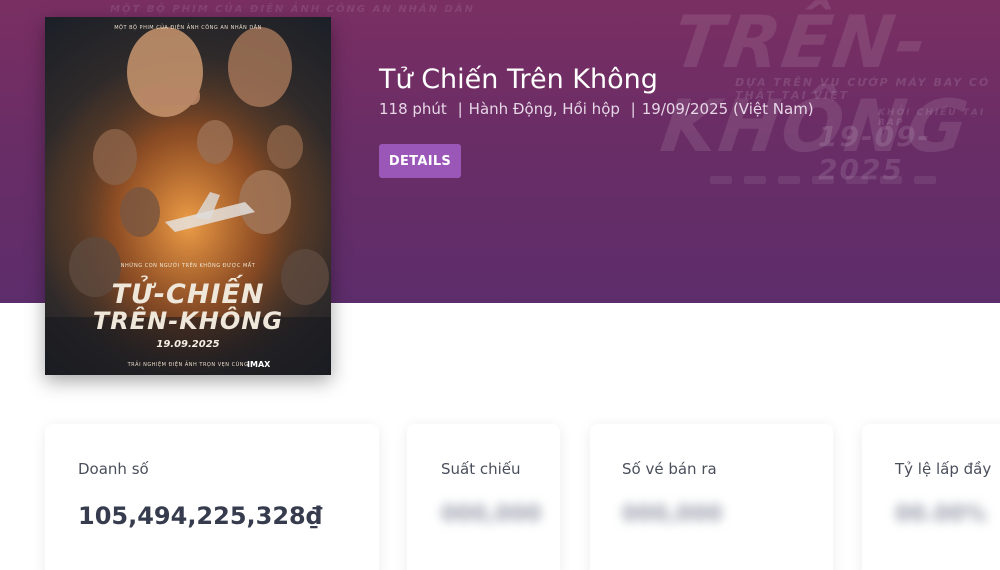  Describe the element at coordinates (669, 469) in the screenshot. I see `stat-label: Số vé bán ra` at that location.